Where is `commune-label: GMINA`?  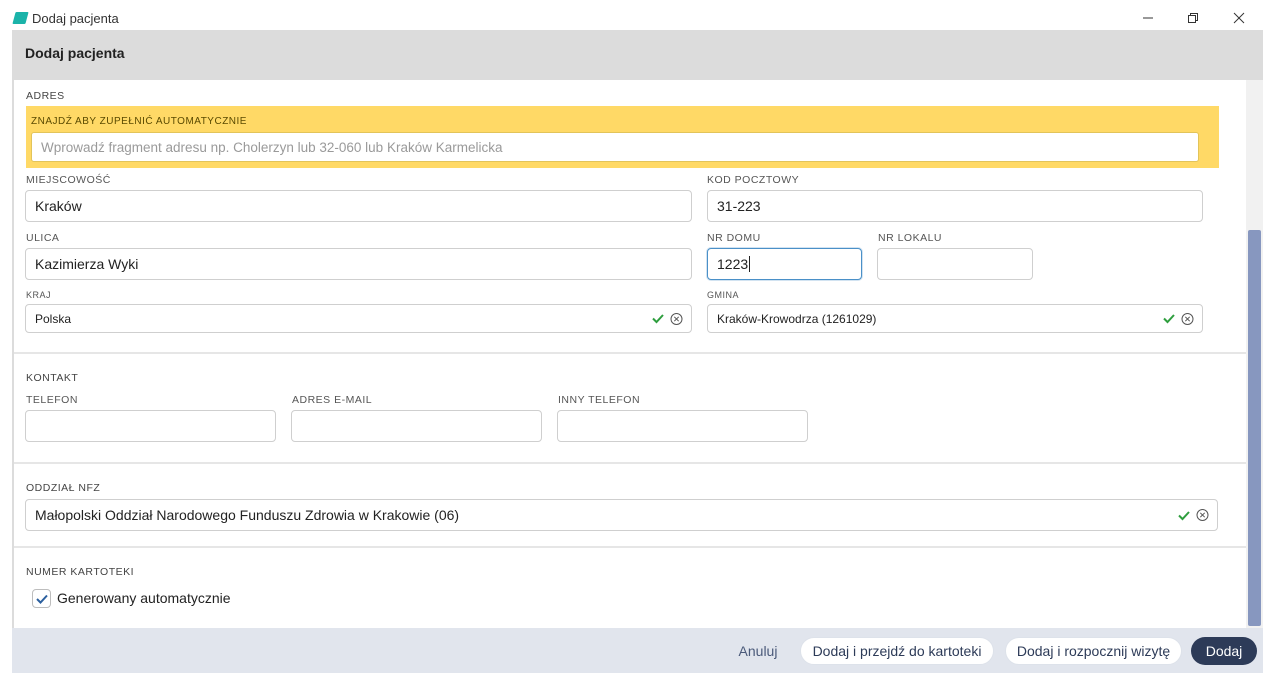 commune-label: GMINA is located at coordinates (723, 295).